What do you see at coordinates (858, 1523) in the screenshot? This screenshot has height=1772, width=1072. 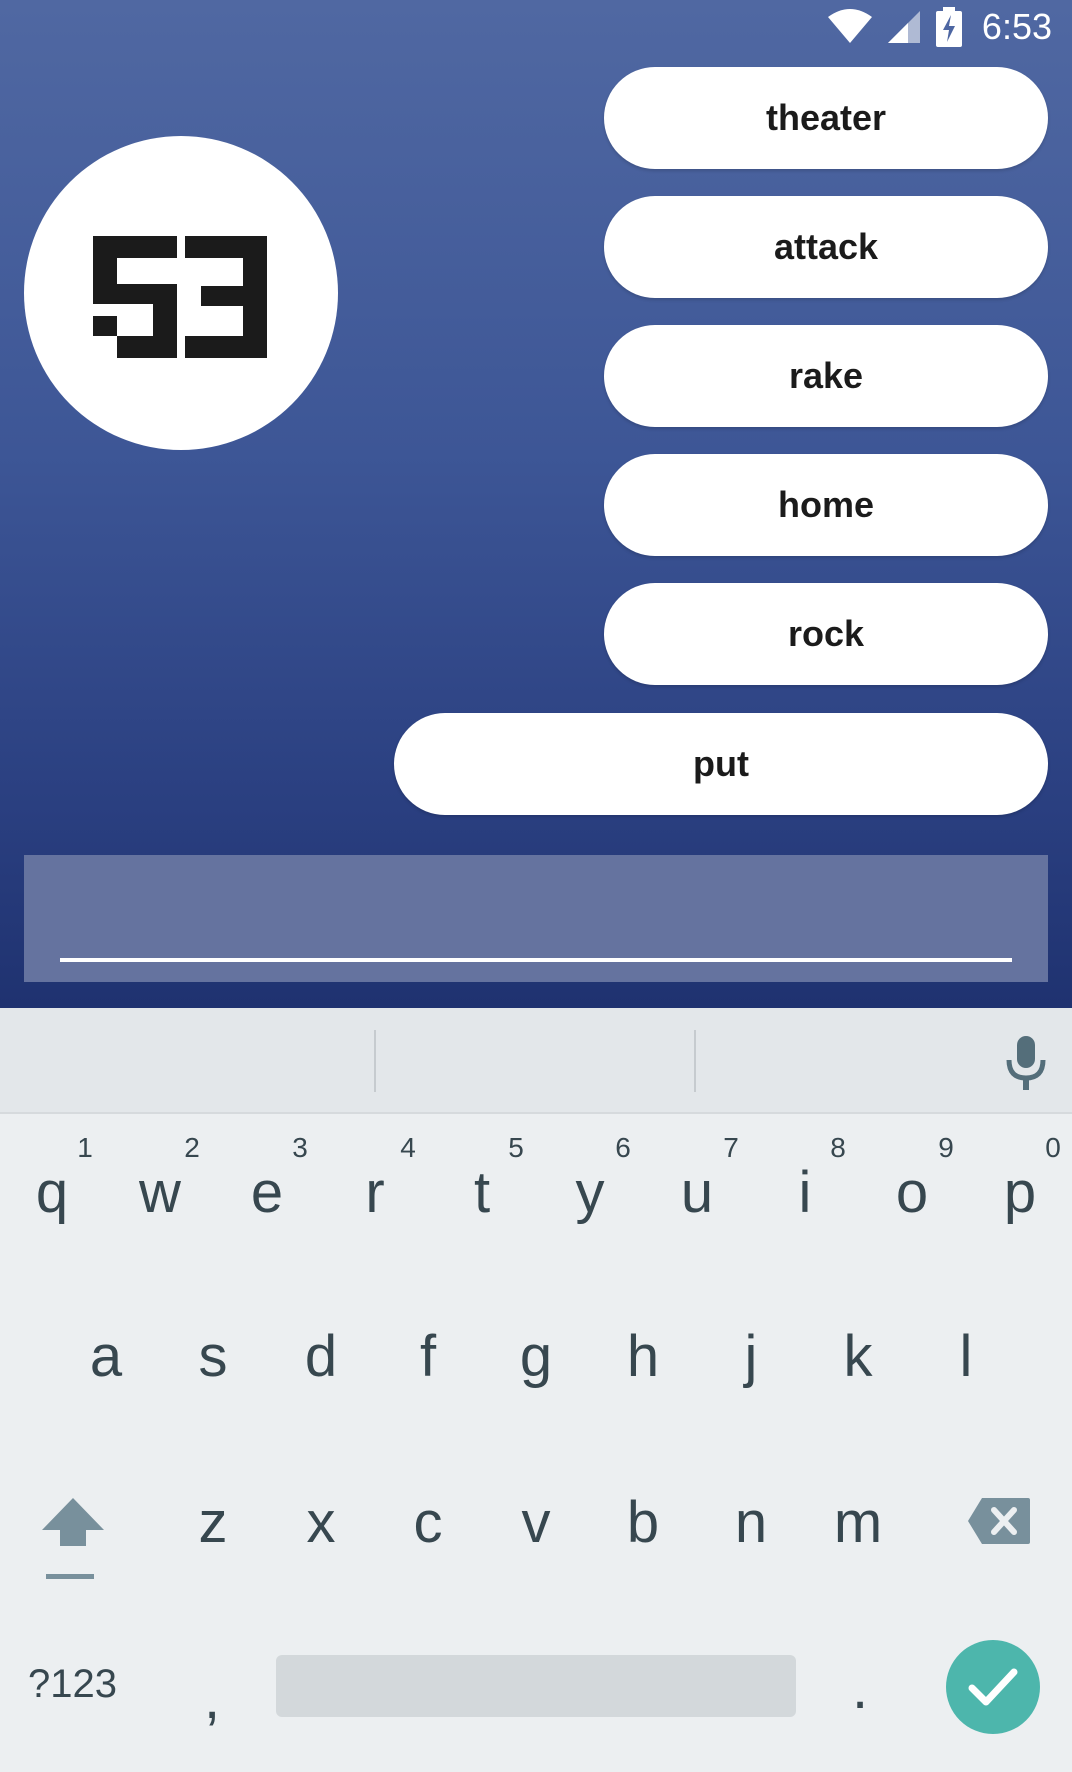 I see `key-m: m` at bounding box center [858, 1523].